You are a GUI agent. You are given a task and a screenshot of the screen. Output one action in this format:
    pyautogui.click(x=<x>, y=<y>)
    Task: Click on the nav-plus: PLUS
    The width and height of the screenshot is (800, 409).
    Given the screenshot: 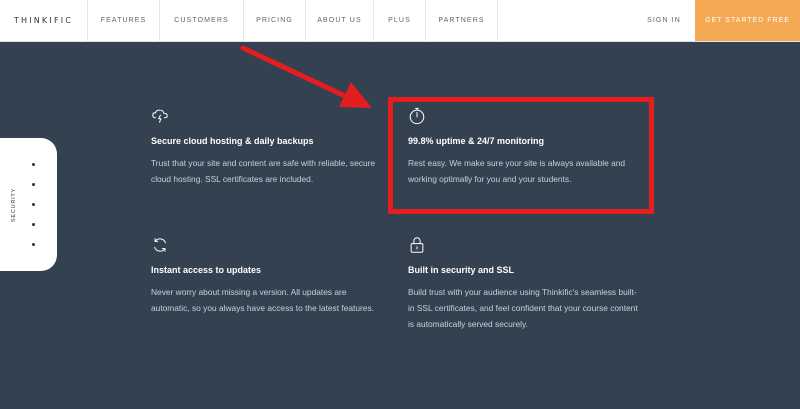 What is the action you would take?
    pyautogui.click(x=400, y=20)
    